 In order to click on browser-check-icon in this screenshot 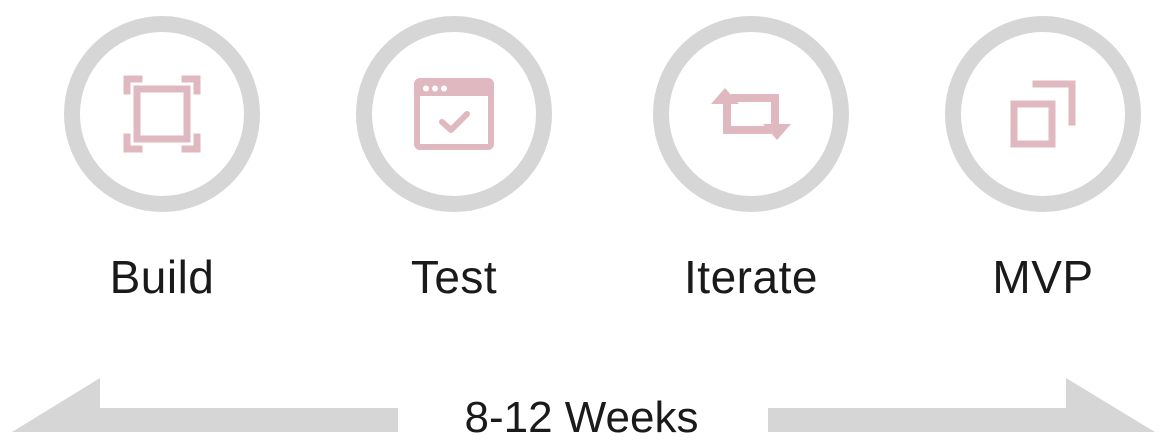, I will do `click(454, 114)`.